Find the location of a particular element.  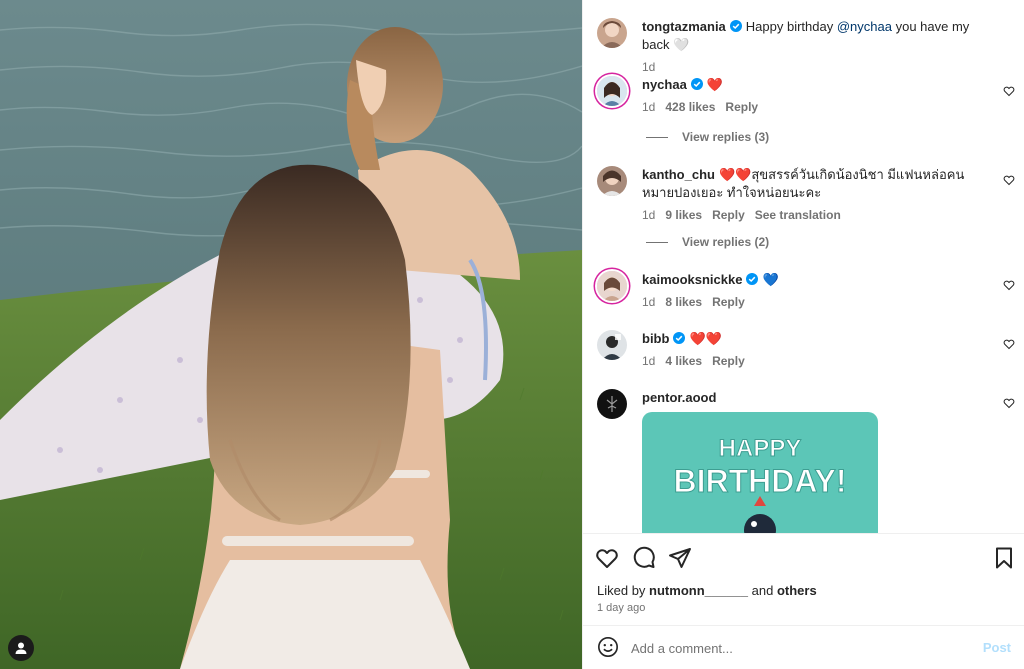

comment-username: bibb is located at coordinates (655, 338).